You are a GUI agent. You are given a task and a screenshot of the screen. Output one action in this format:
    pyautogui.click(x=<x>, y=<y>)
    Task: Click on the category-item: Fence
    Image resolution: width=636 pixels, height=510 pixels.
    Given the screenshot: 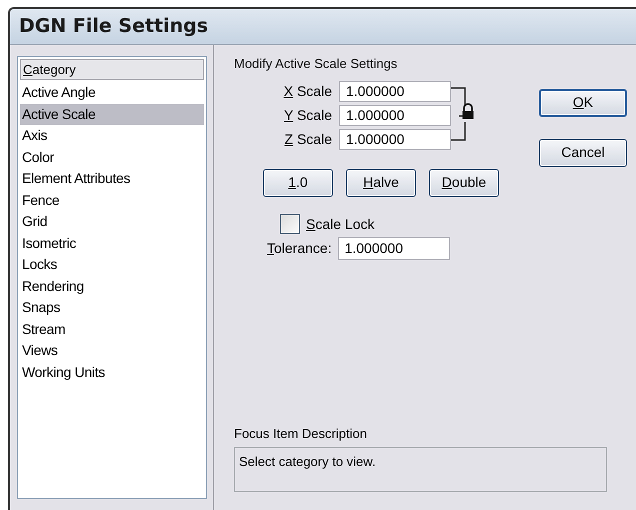 What is the action you would take?
    pyautogui.click(x=112, y=200)
    